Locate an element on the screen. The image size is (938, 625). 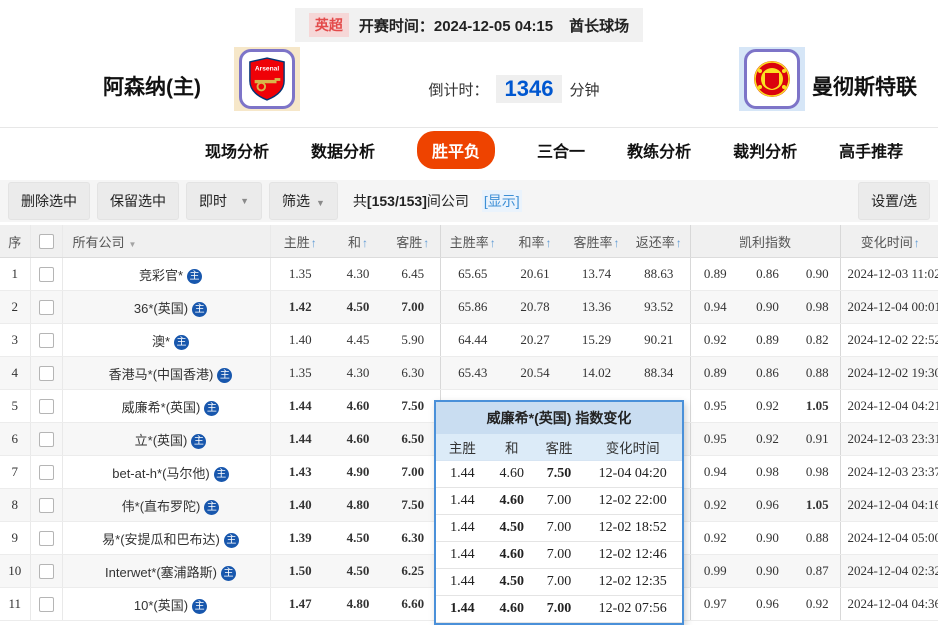
settings-button: 设置/选 is located at coordinates (894, 201).